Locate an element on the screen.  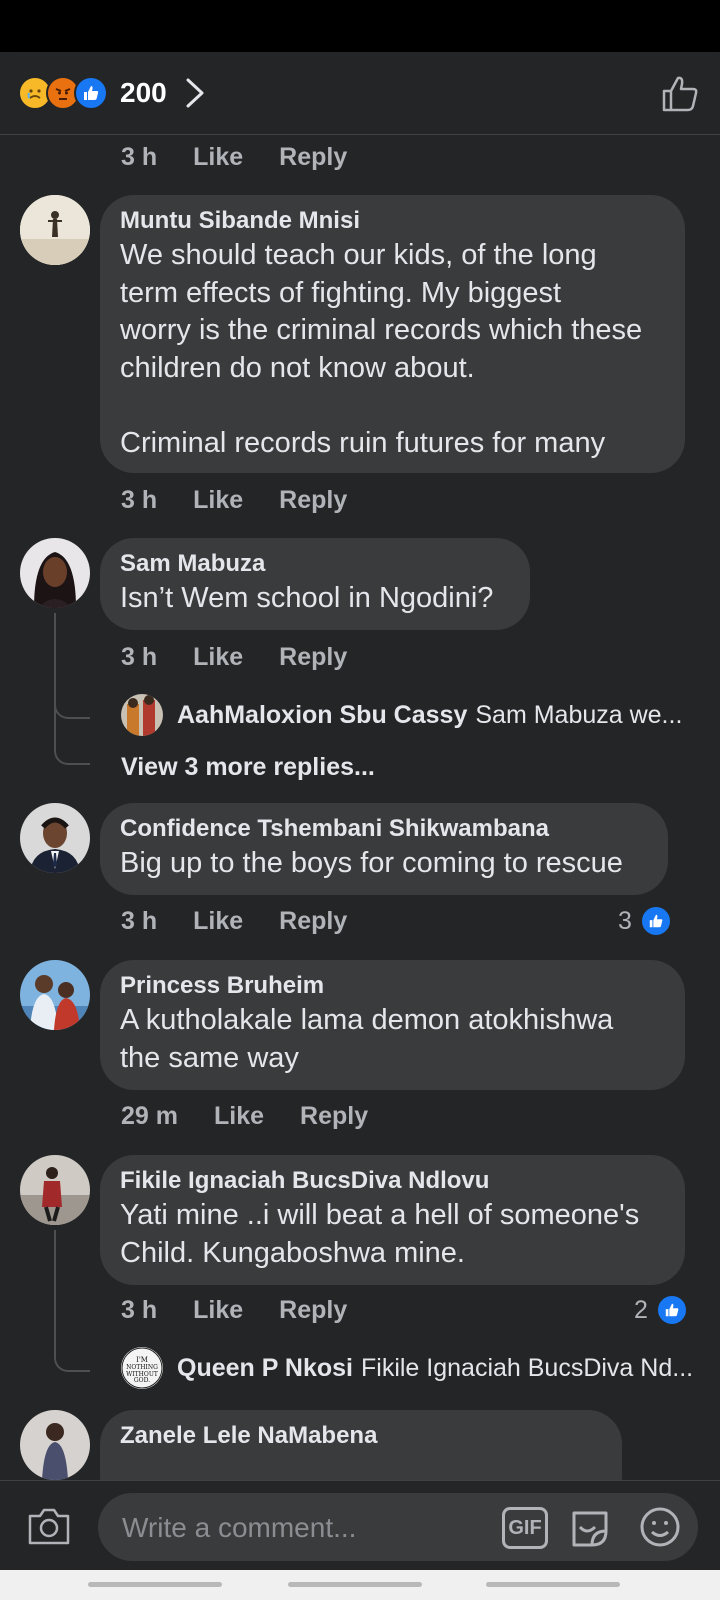
comment-author: Confidence Tshembani Shikwambana is located at coordinates (384, 829).